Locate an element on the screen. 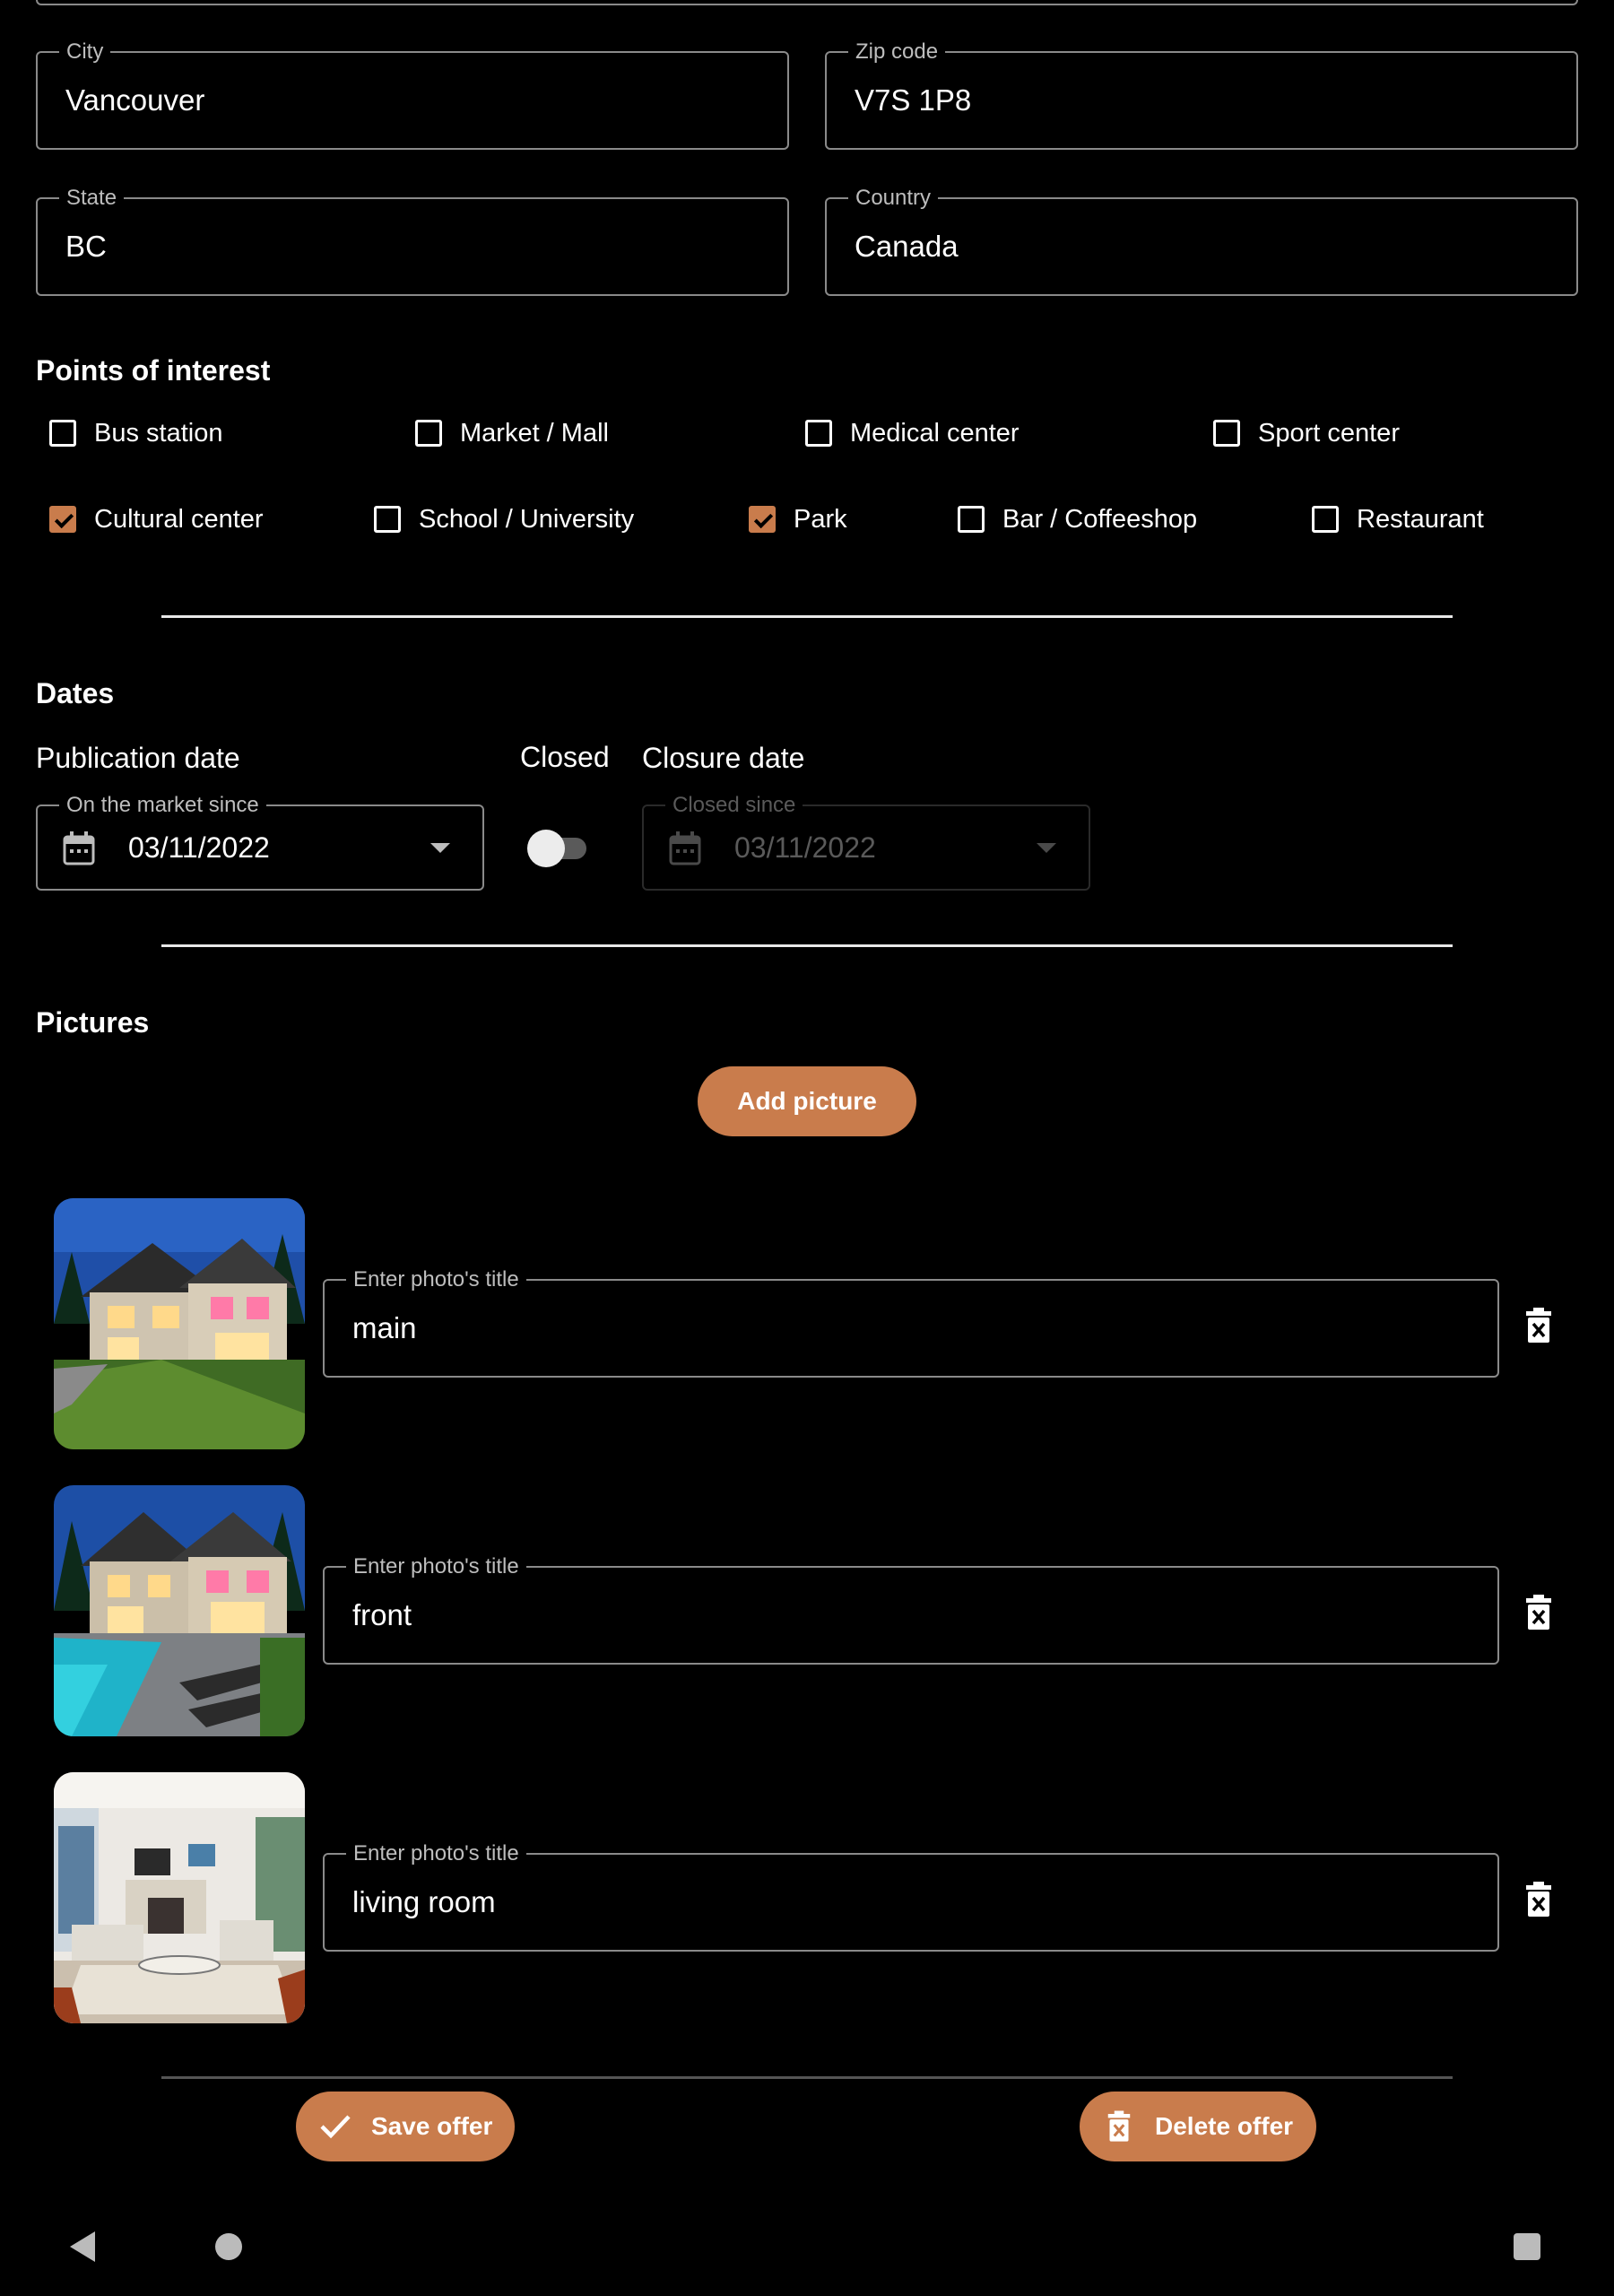 This screenshot has height=2296, width=1614. delete-icon is located at coordinates (1119, 2126).